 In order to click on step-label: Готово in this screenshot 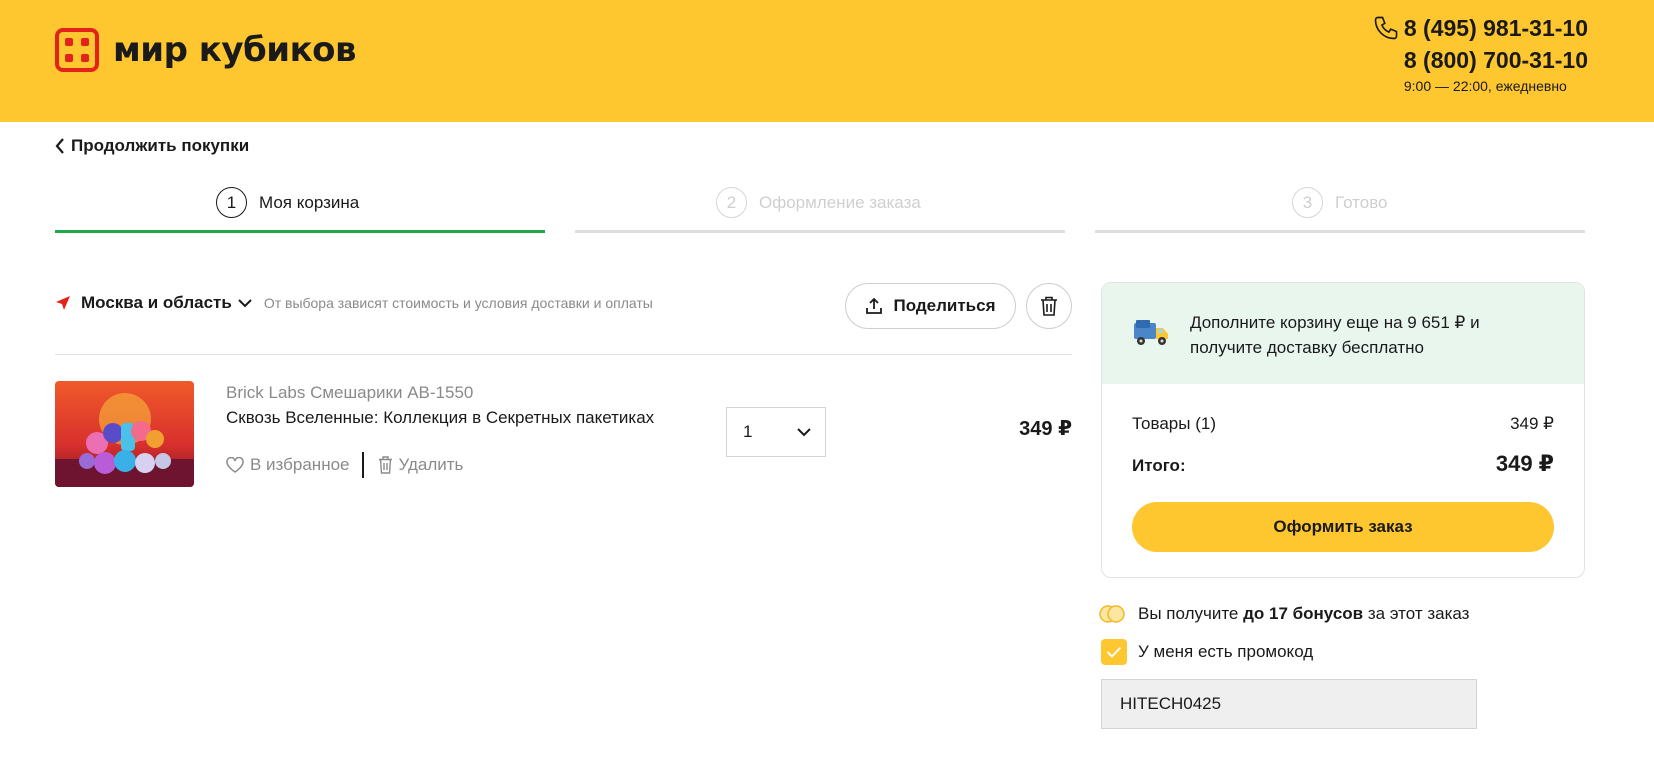, I will do `click(1361, 202)`.